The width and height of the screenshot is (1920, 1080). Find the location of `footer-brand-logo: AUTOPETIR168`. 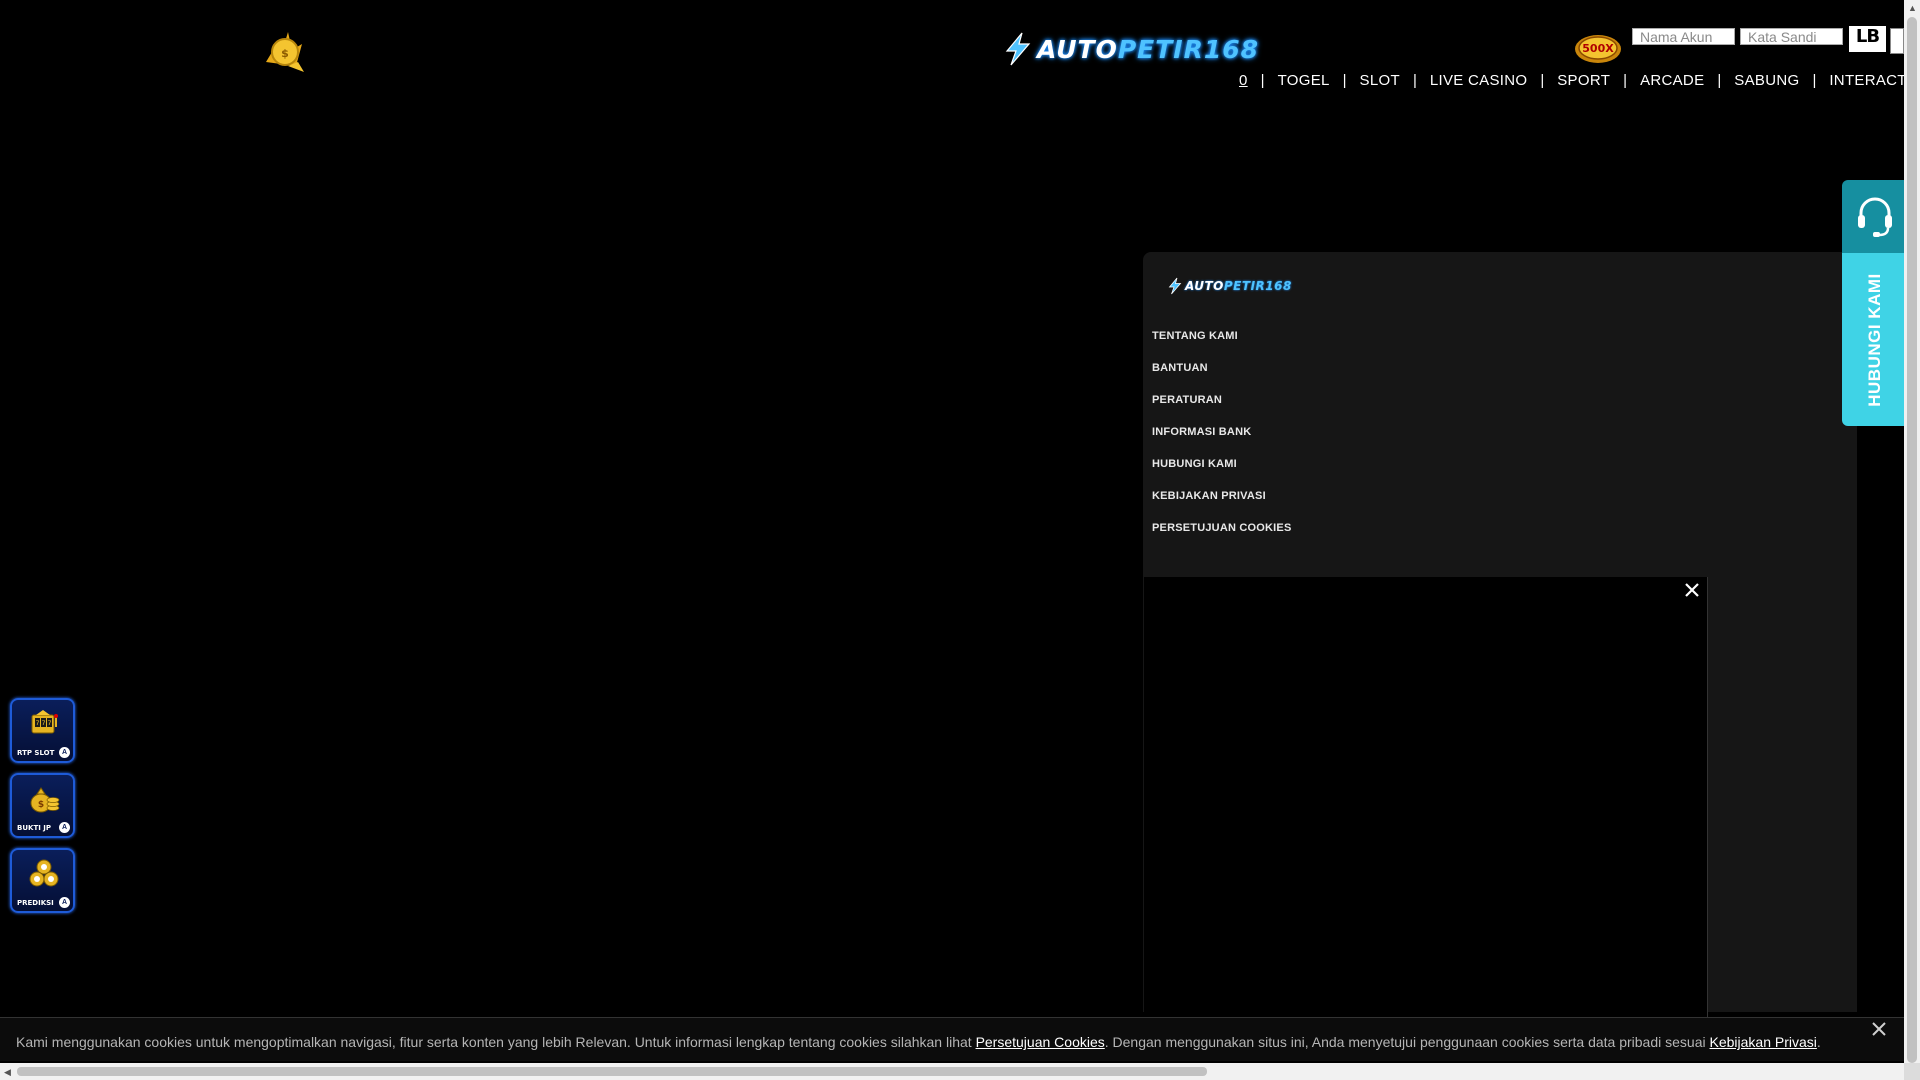

footer-brand-logo: AUTOPETIR168 is located at coordinates (1229, 286).